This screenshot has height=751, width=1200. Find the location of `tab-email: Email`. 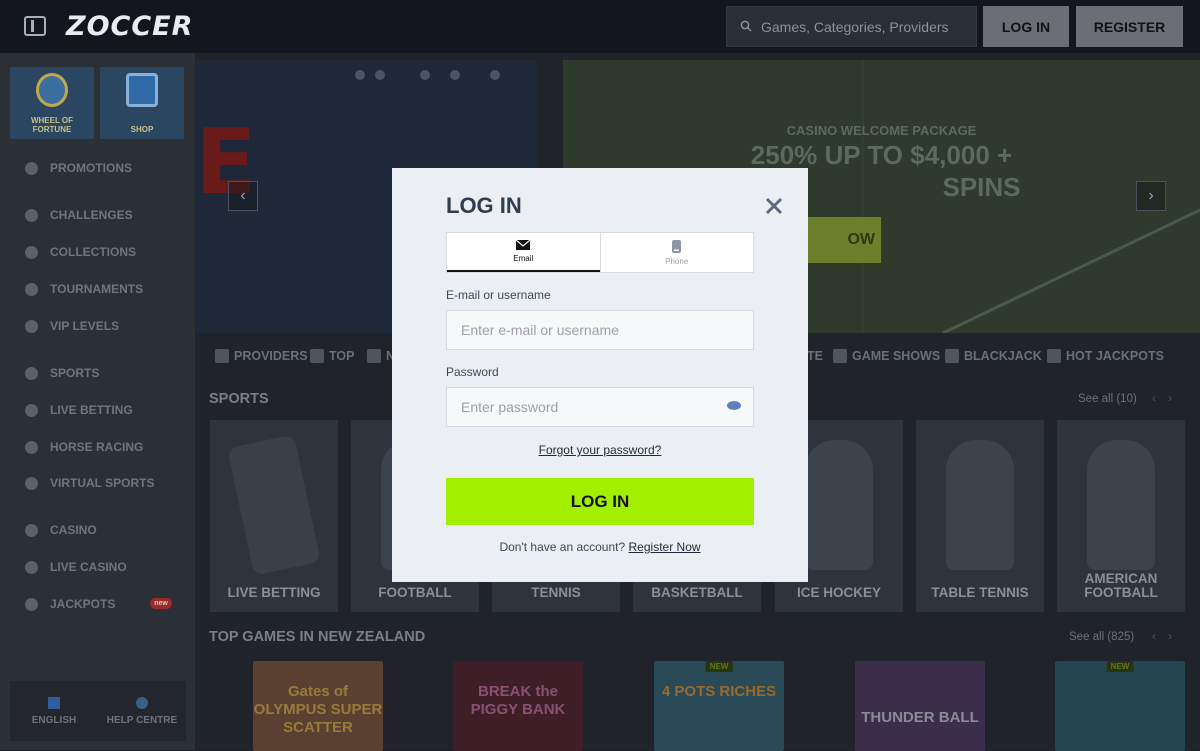

tab-email: Email is located at coordinates (523, 252).